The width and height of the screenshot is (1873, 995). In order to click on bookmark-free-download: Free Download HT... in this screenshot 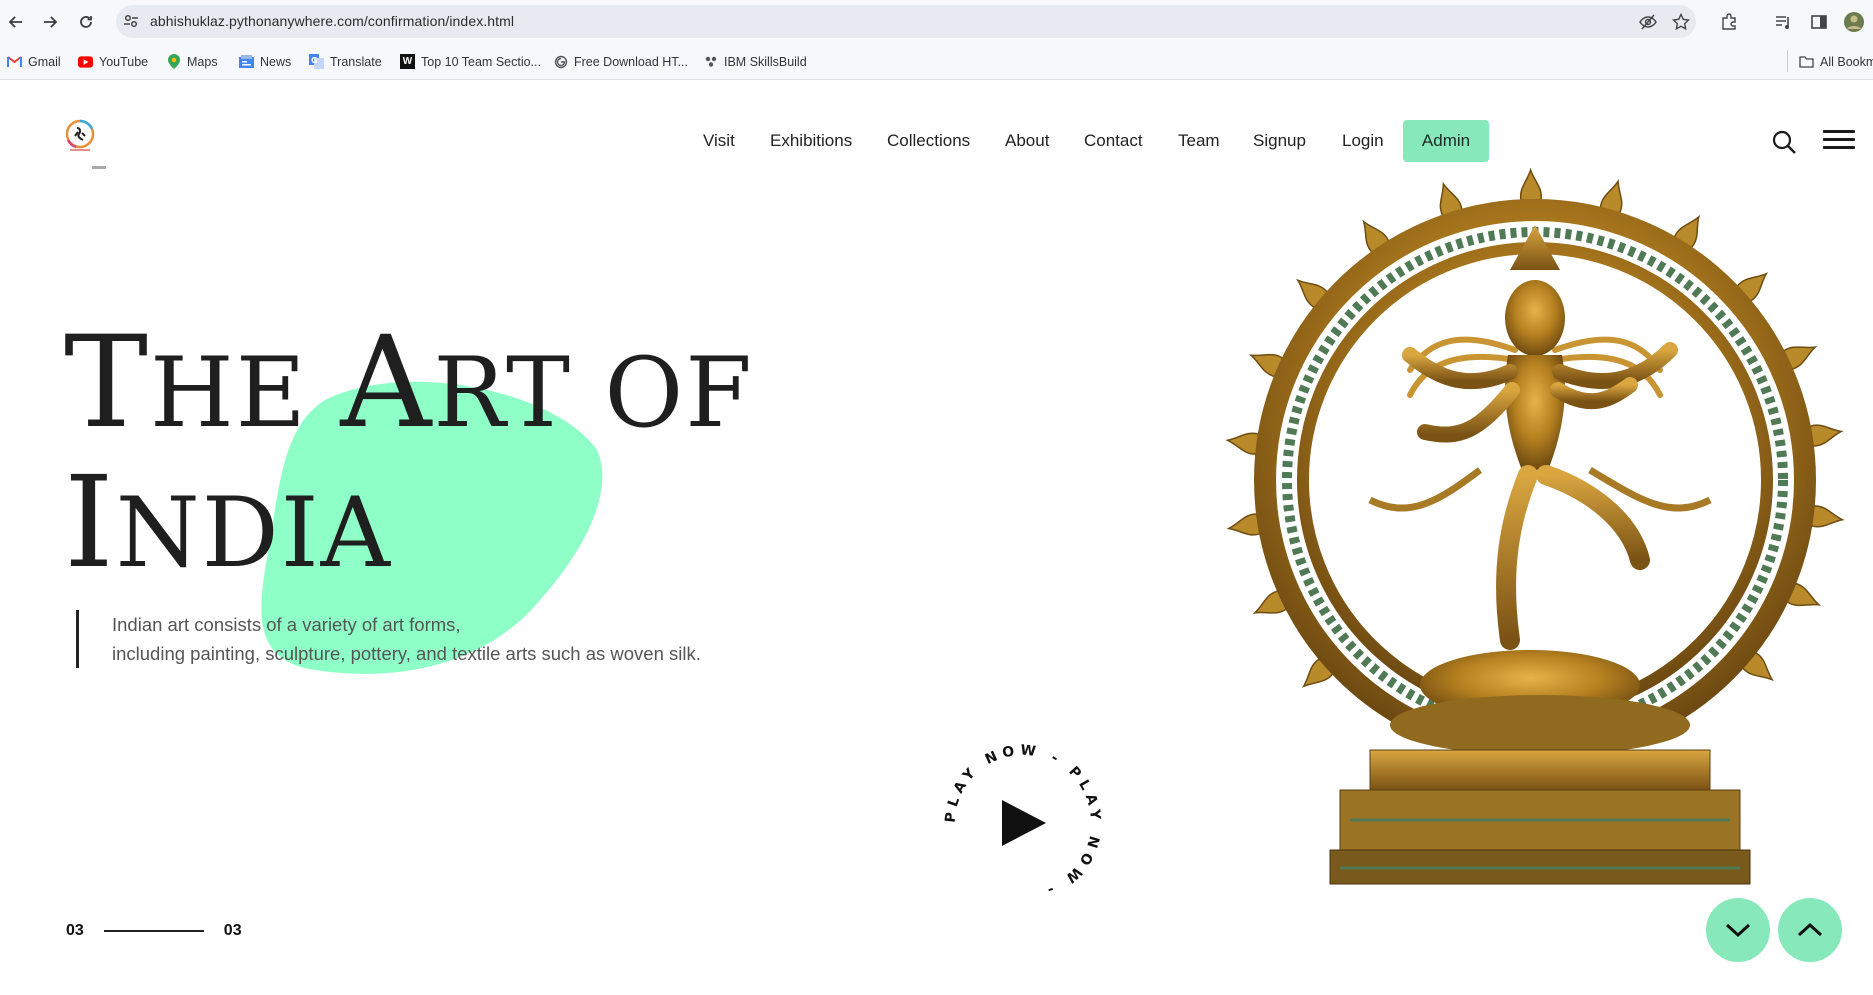, I will do `click(620, 61)`.